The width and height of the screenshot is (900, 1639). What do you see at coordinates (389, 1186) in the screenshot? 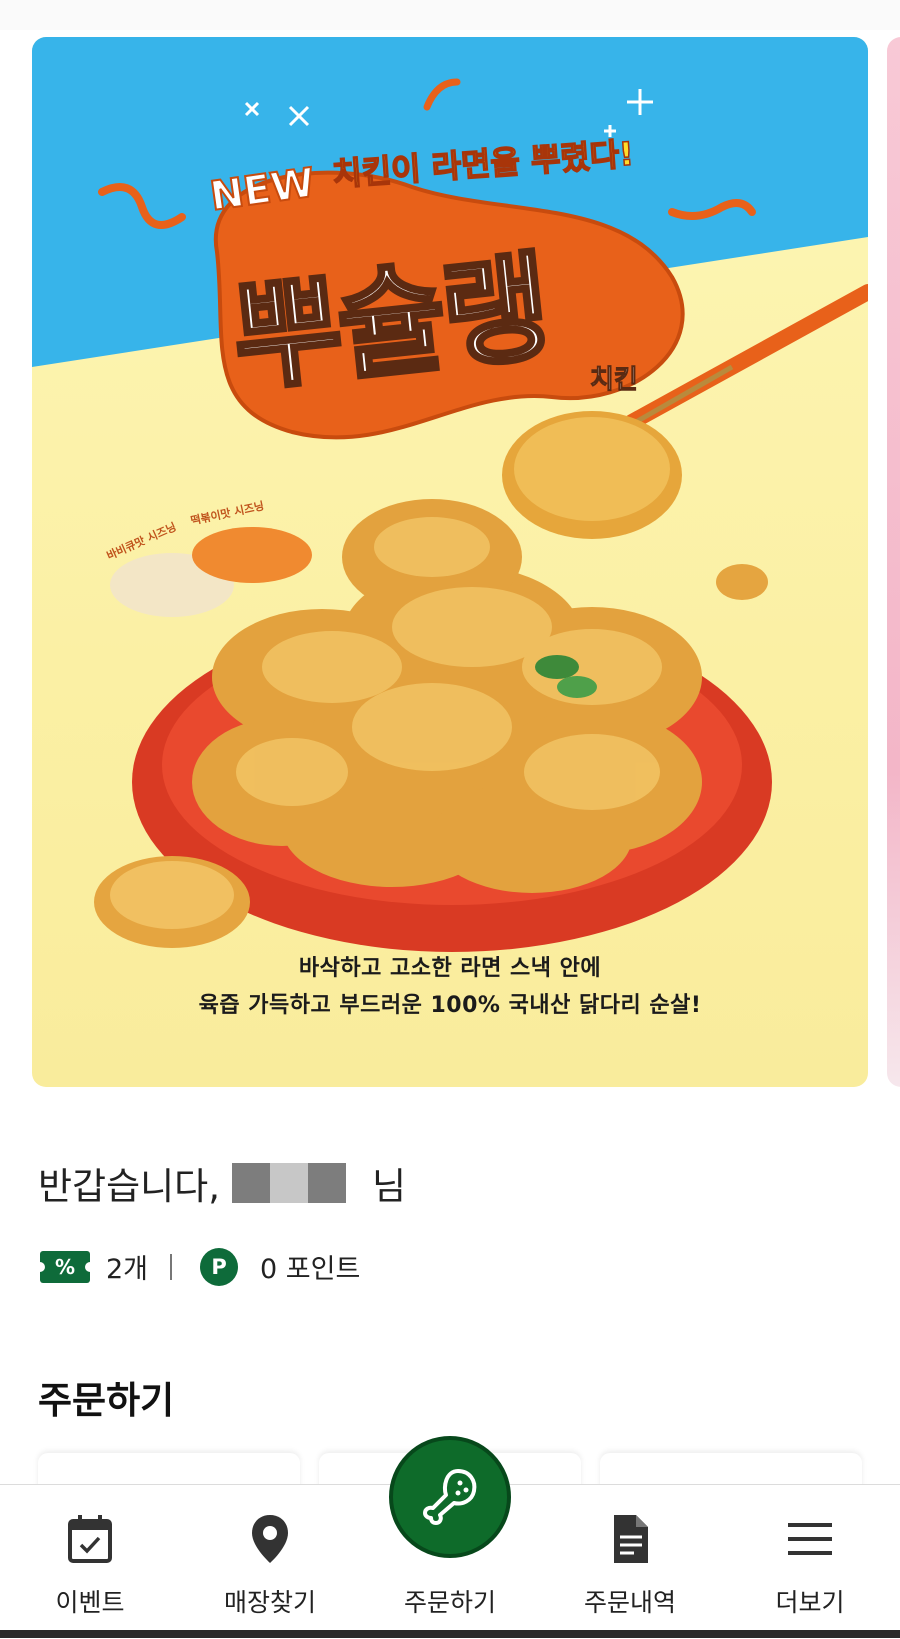
I see `greeting-honorific: 님` at bounding box center [389, 1186].